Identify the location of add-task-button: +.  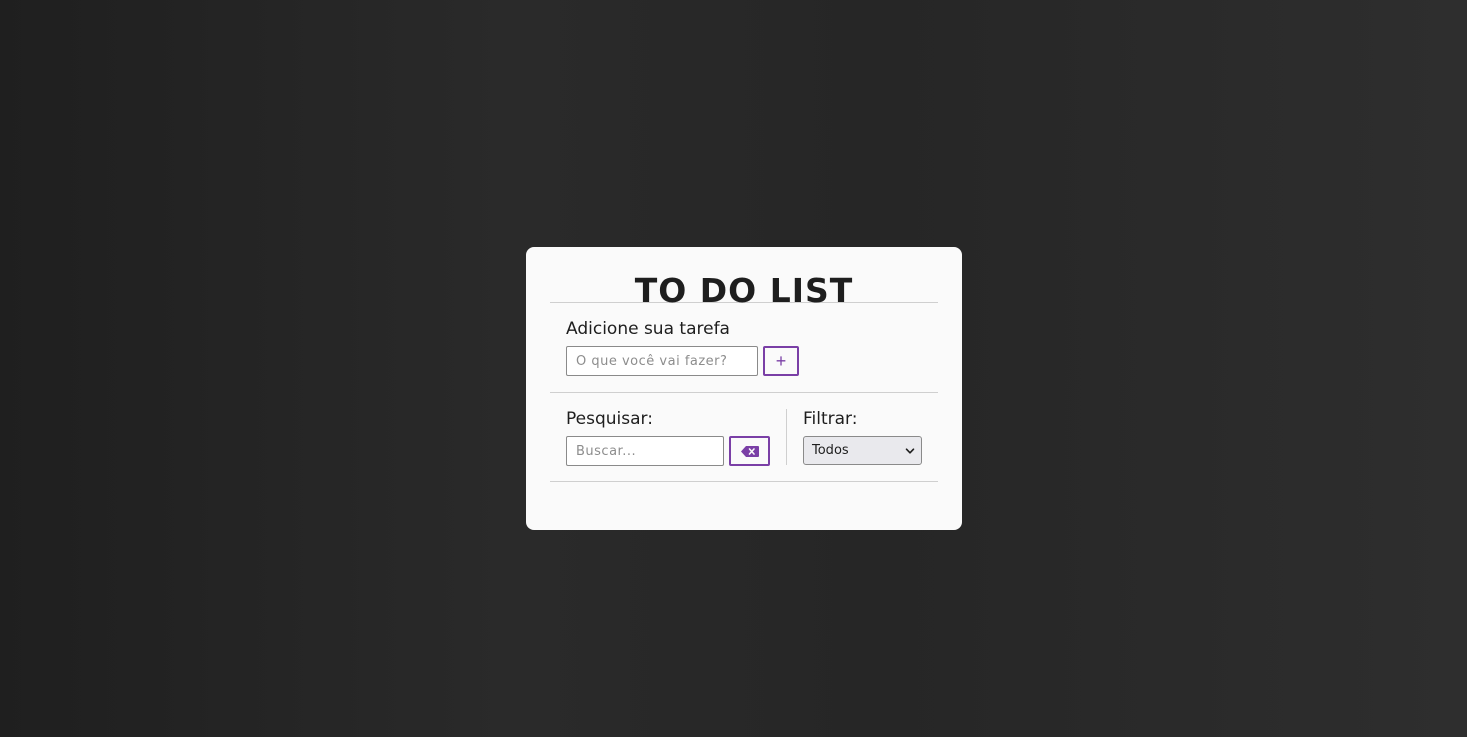
(781, 361).